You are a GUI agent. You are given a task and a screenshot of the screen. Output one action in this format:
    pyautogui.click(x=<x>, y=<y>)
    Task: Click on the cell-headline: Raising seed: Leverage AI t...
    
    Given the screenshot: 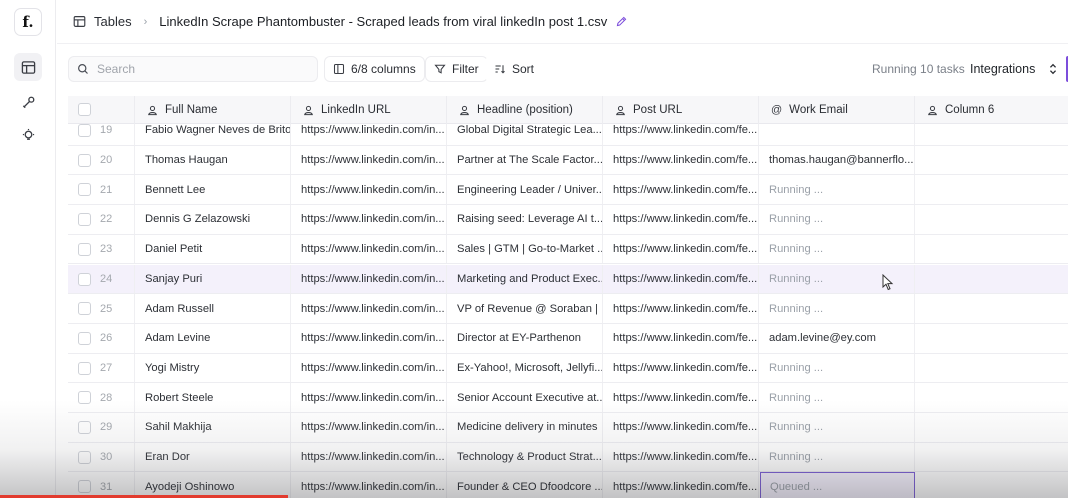 What is the action you would take?
    pyautogui.click(x=524, y=219)
    